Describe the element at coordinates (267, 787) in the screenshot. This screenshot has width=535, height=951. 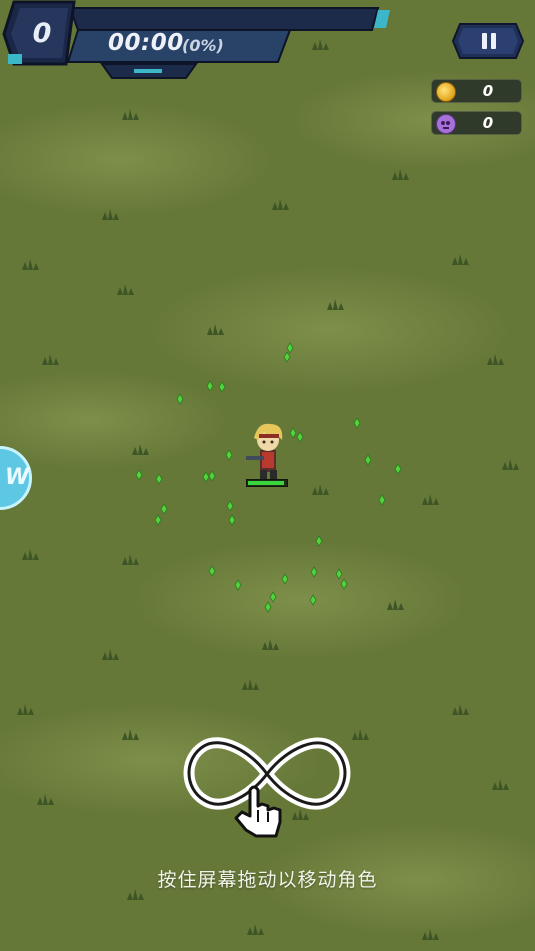
I see `infinity-drag-gesture-icon` at that location.